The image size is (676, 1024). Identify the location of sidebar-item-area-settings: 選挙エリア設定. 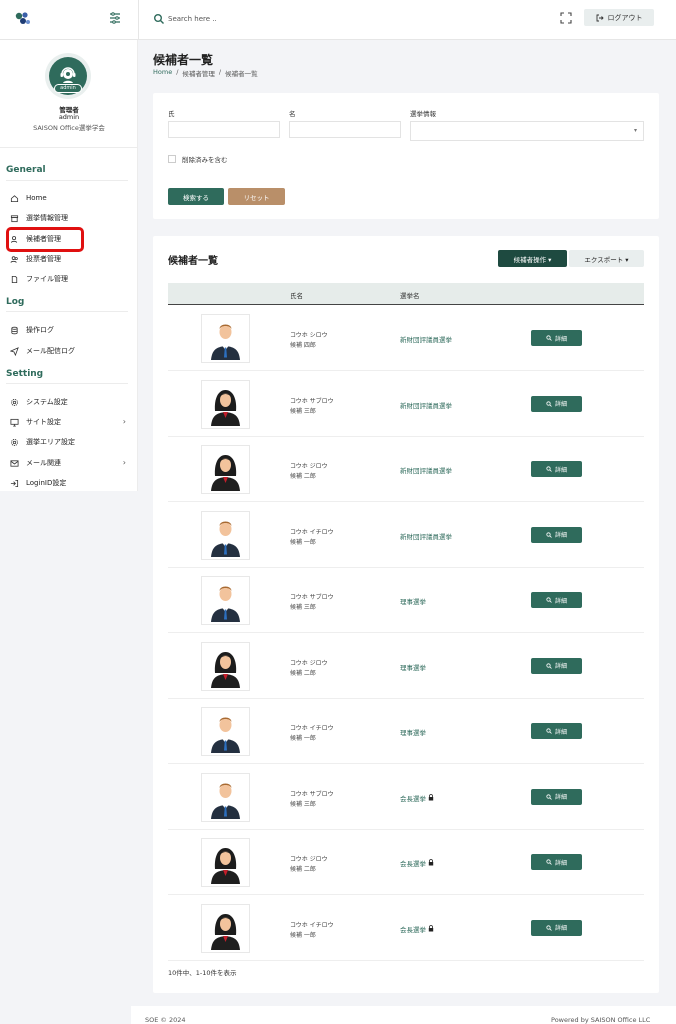
(69, 442).